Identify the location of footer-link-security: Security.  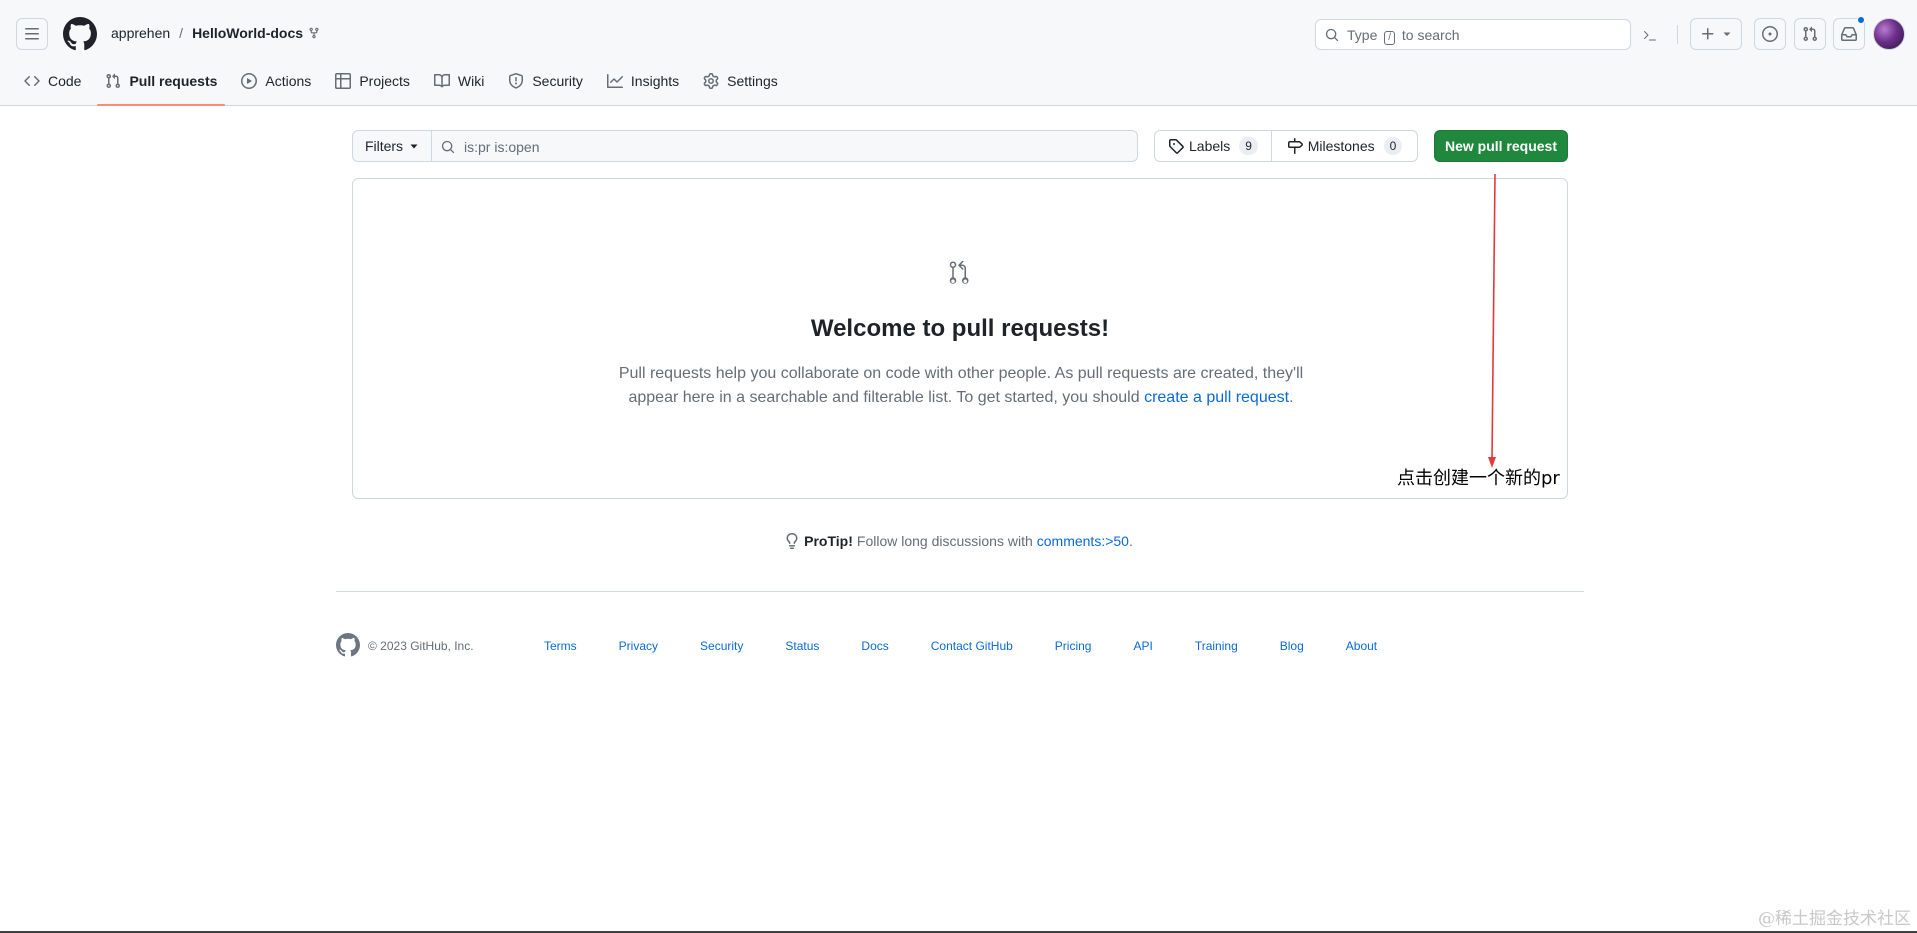
(721, 646).